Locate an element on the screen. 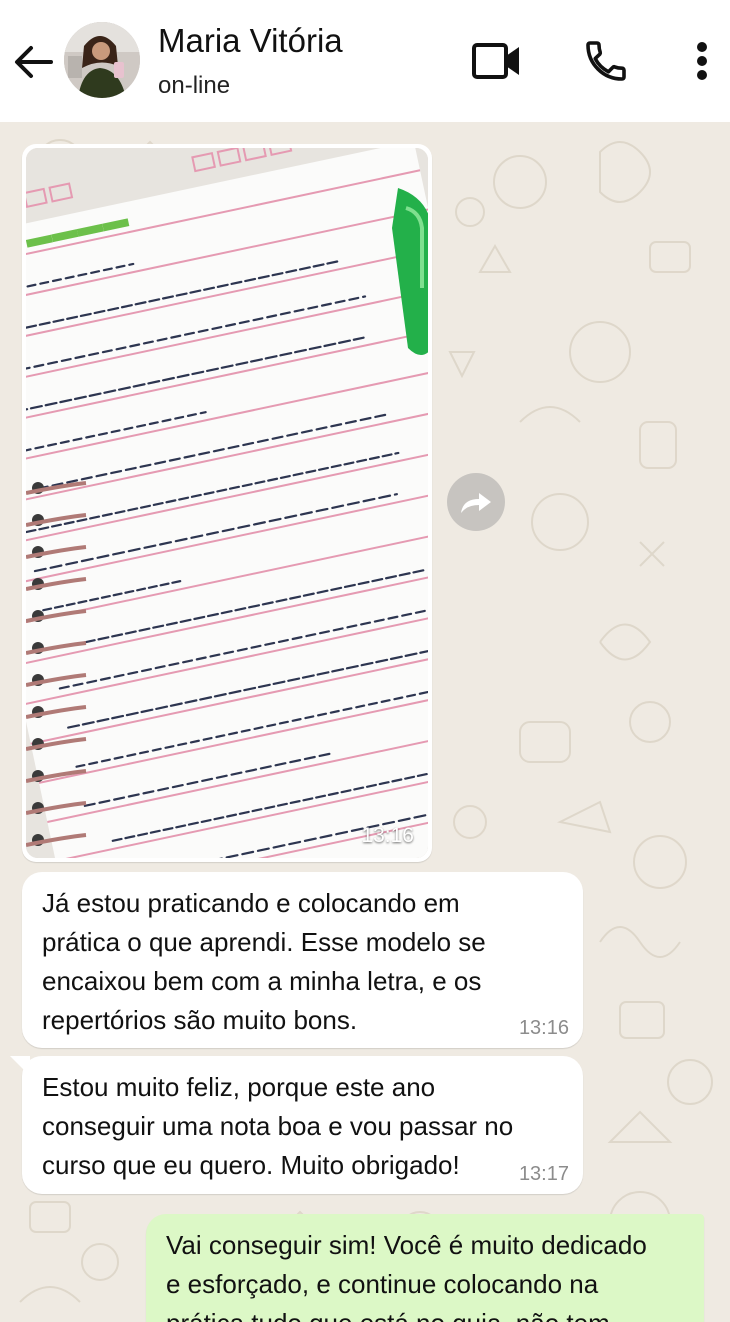 The image size is (730, 1322). avatar is located at coordinates (102, 60).